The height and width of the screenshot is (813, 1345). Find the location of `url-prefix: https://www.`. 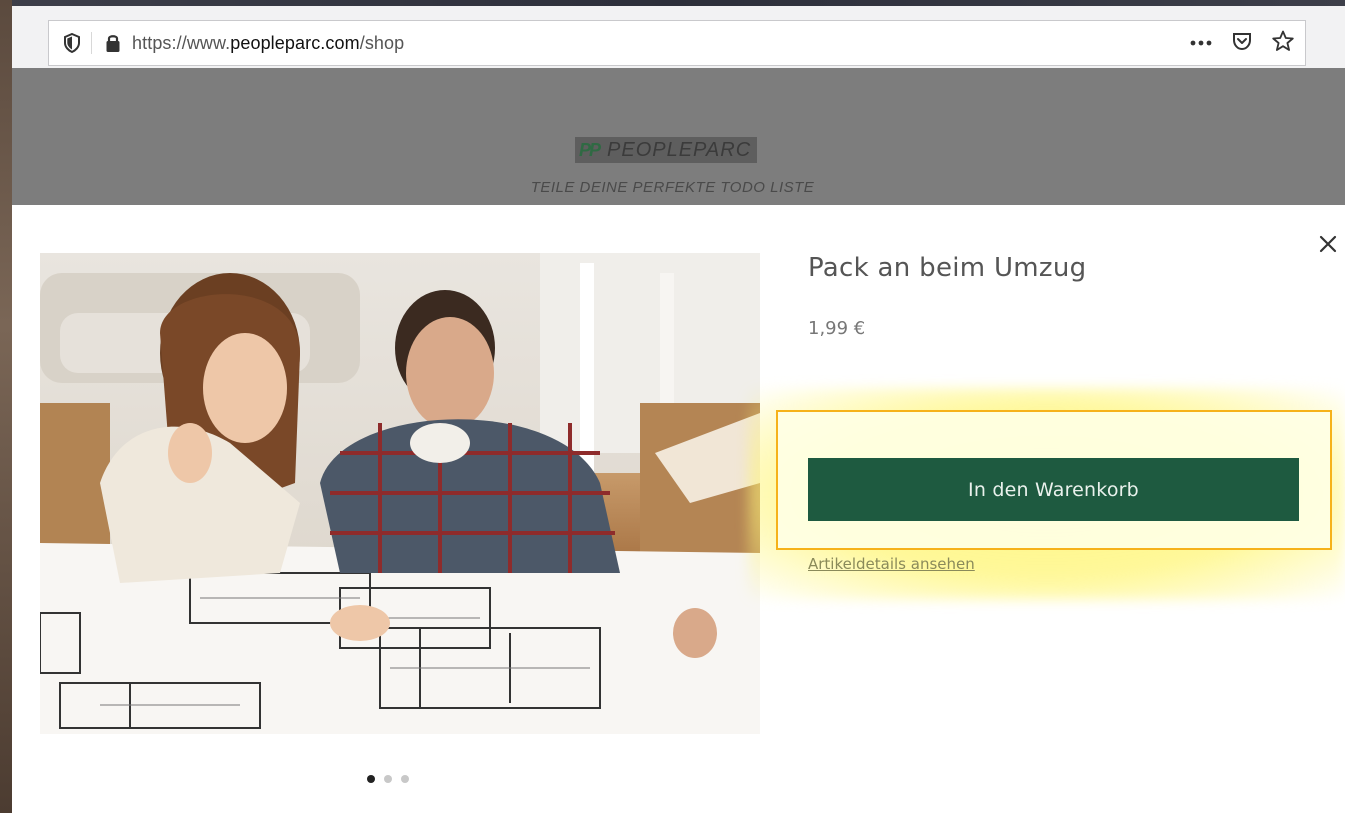

url-prefix: https://www. is located at coordinates (181, 42).